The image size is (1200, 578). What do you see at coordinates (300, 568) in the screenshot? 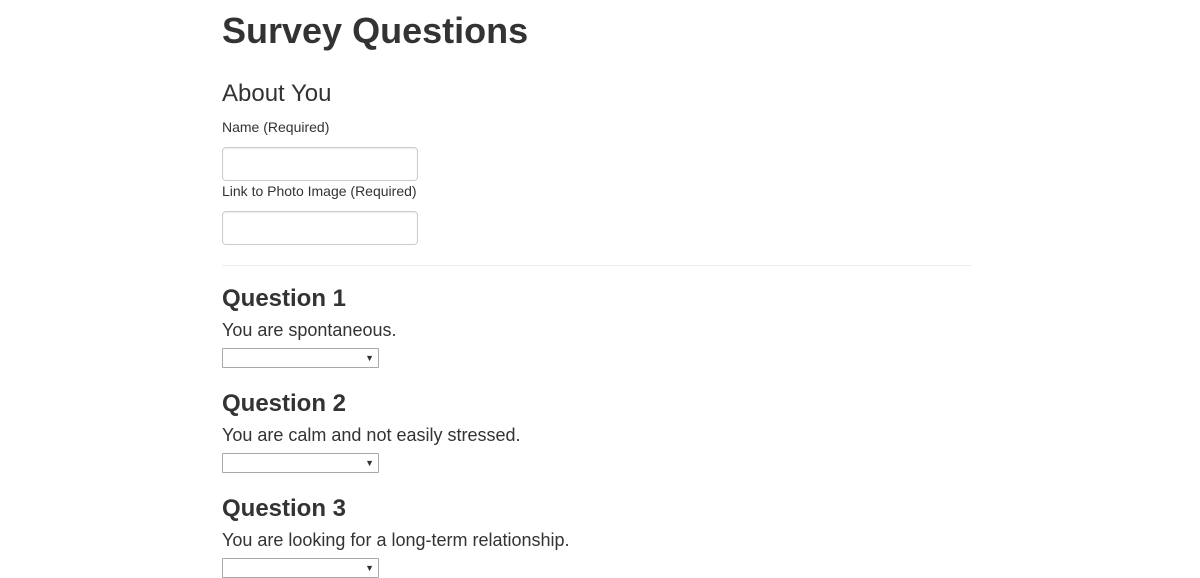
I see `question-3-select: ▼` at bounding box center [300, 568].